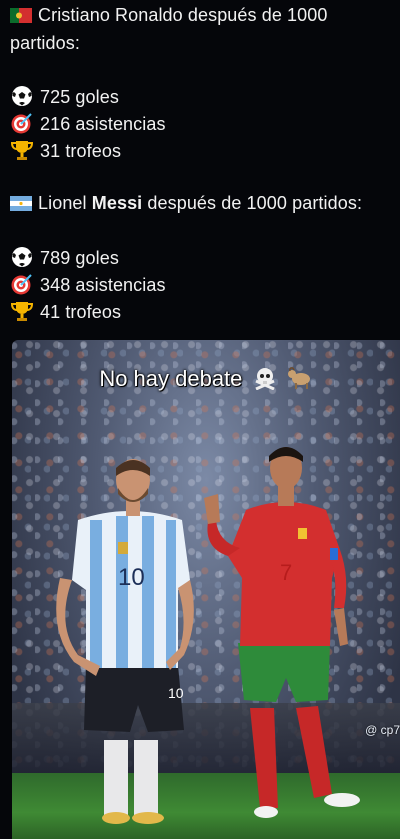  I want to click on messi-trophies: 41 trofeos, so click(65, 311).